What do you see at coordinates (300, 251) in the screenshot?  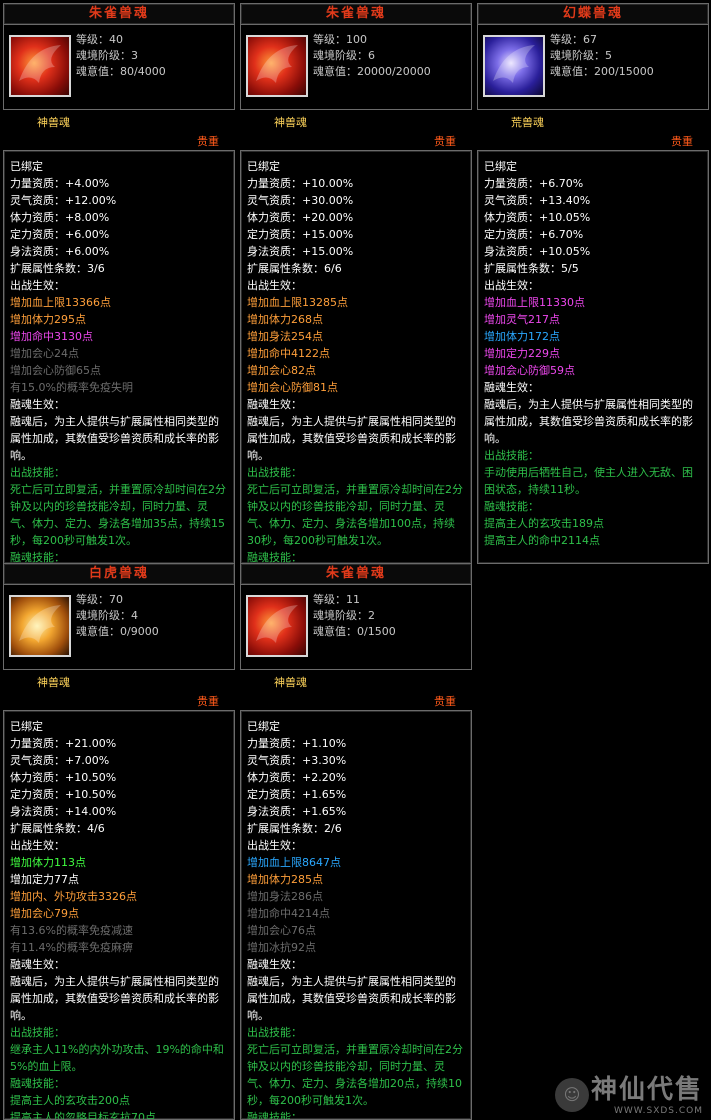 I see `attribute-line: 身法资质：+15.00%` at bounding box center [300, 251].